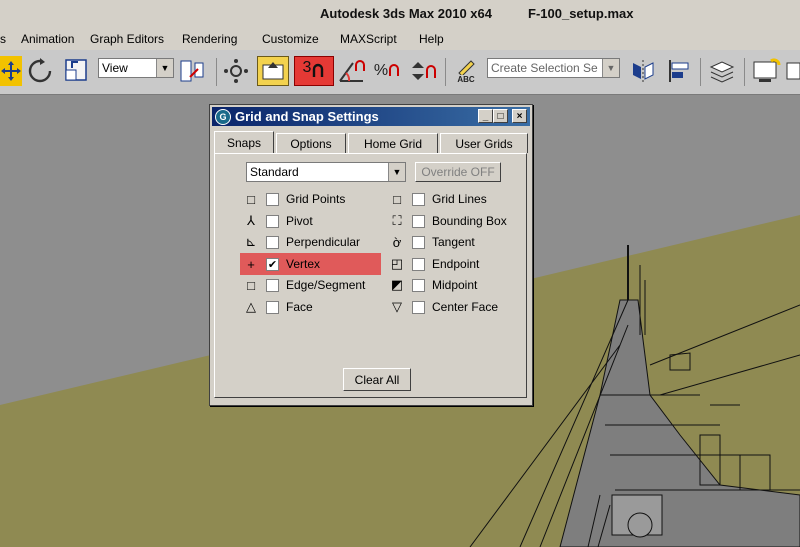  I want to click on clear-all-button: Clear All, so click(377, 379).